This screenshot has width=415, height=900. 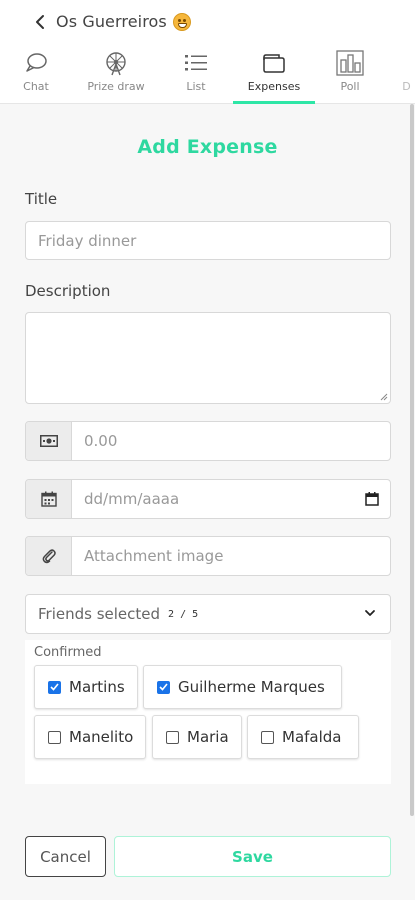 I want to click on friend-name: Manelito, so click(x=101, y=737).